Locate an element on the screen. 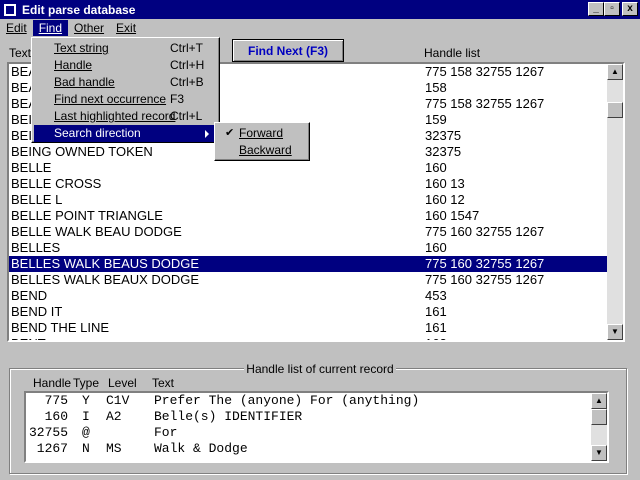  detail-type: I is located at coordinates (86, 416).